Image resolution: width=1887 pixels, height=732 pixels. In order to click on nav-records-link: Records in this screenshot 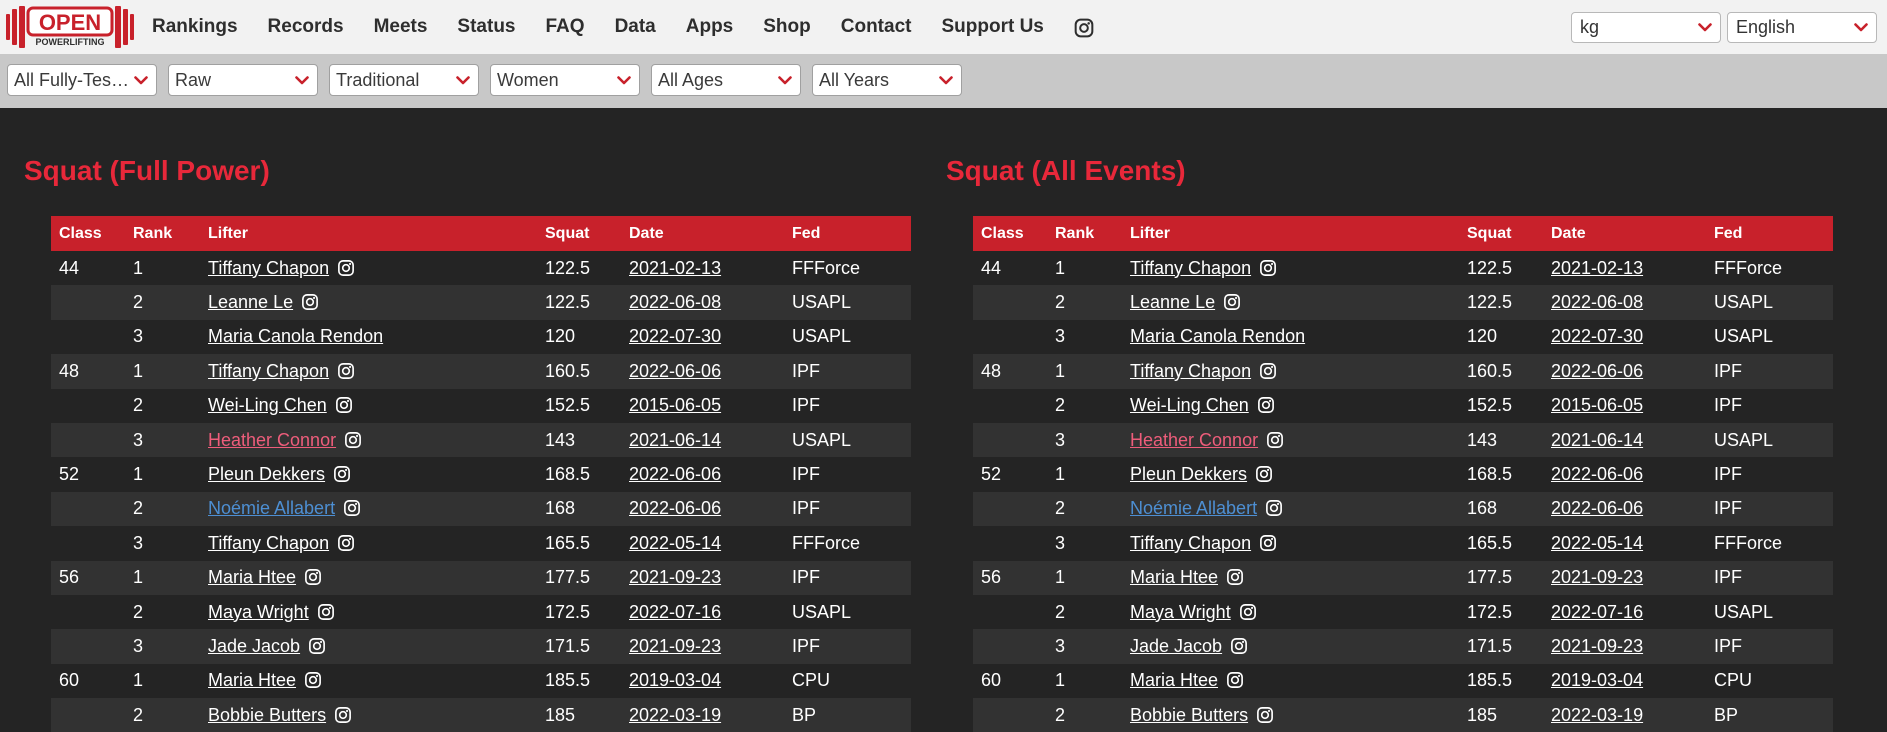, I will do `click(306, 27)`.